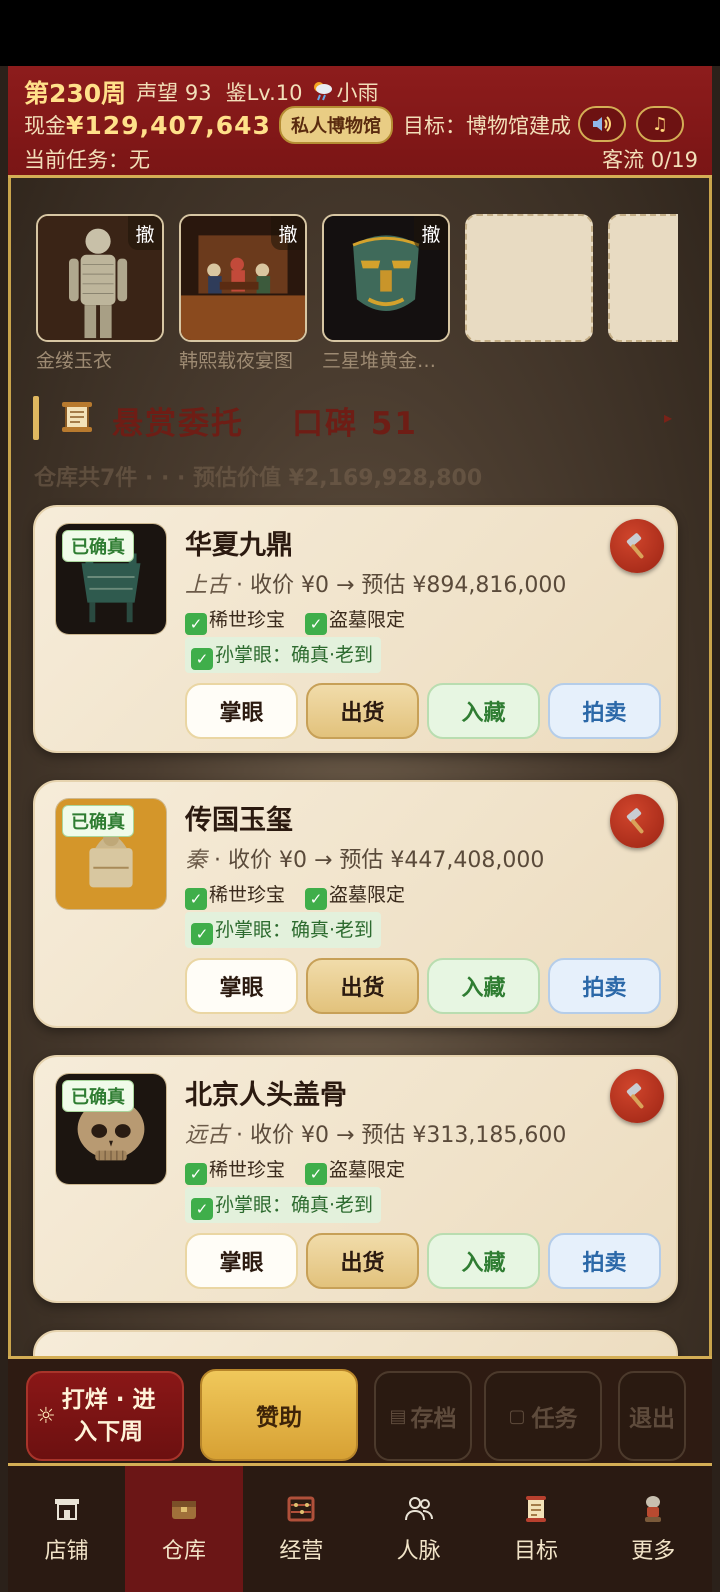  Describe the element at coordinates (258, 478) in the screenshot. I see `warehouse-summary: 仓库共7件 · · · 预估价值 ¥2,169,928,800` at that location.